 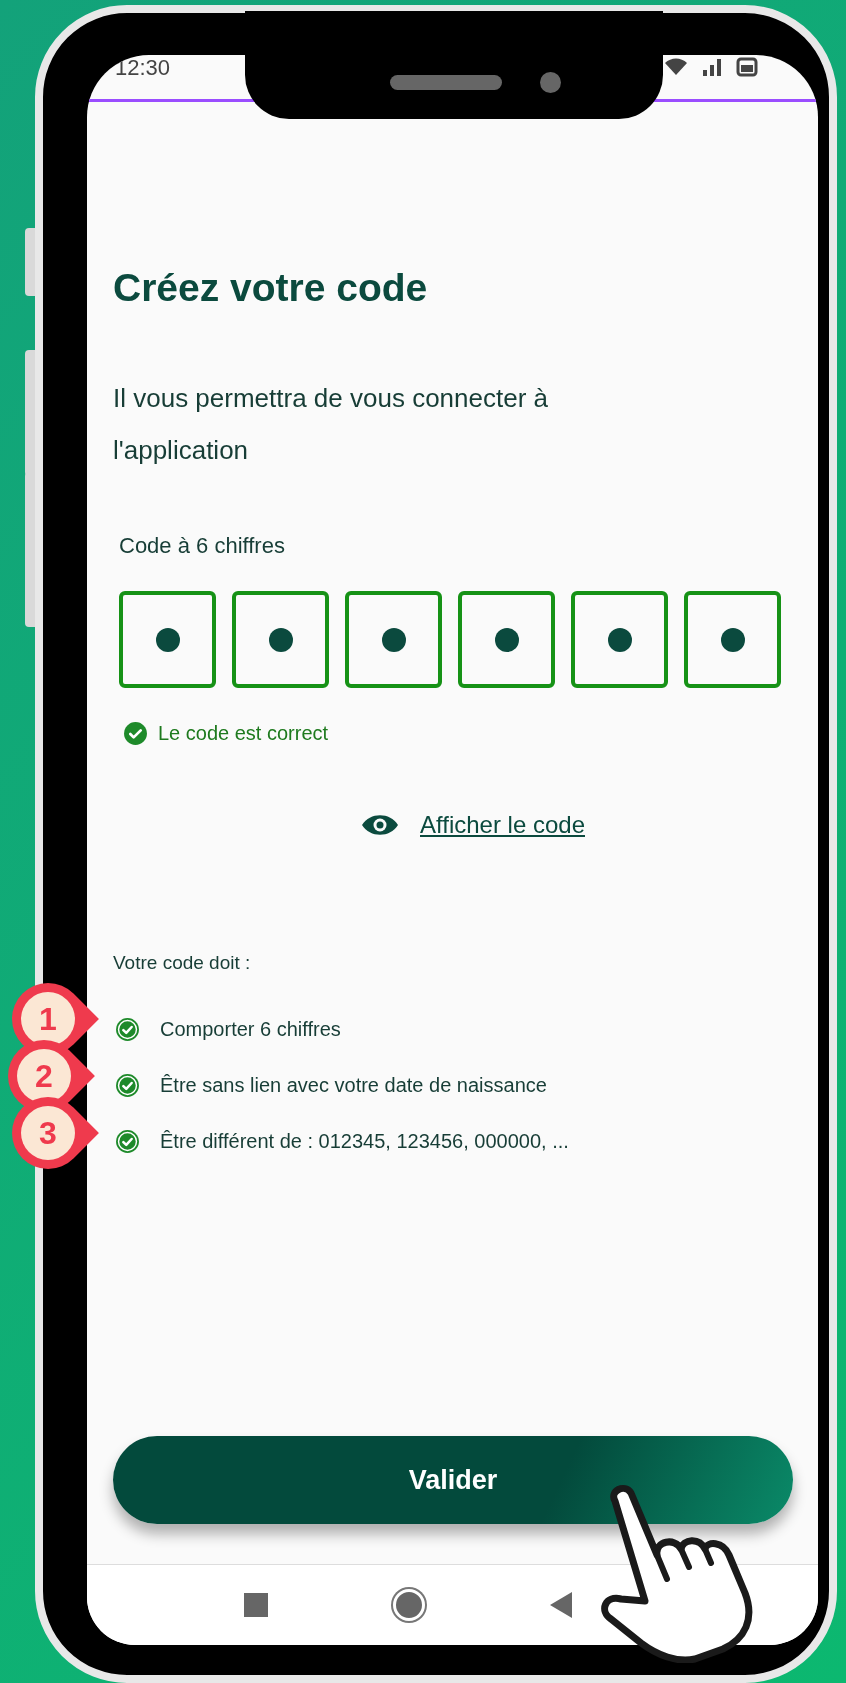 What do you see at coordinates (331, 424) in the screenshot?
I see `description-text: Il vous permettra de vous connecter à l'application` at bounding box center [331, 424].